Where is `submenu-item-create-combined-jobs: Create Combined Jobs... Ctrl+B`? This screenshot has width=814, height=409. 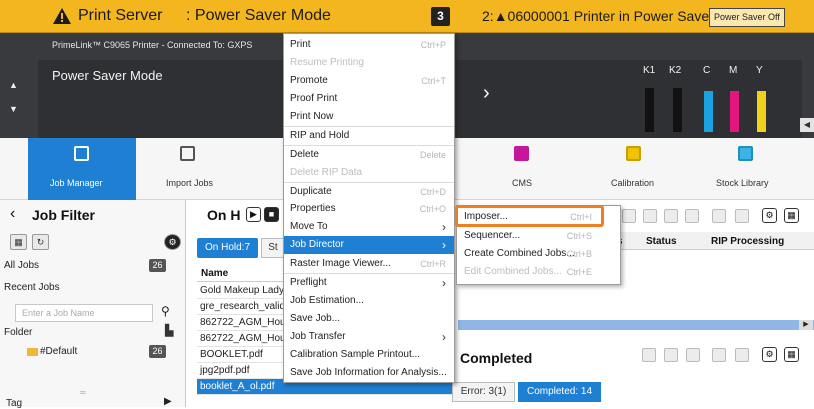
submenu-item-create-combined-jobs: Create Combined Jobs... Ctrl+B is located at coordinates (538, 254).